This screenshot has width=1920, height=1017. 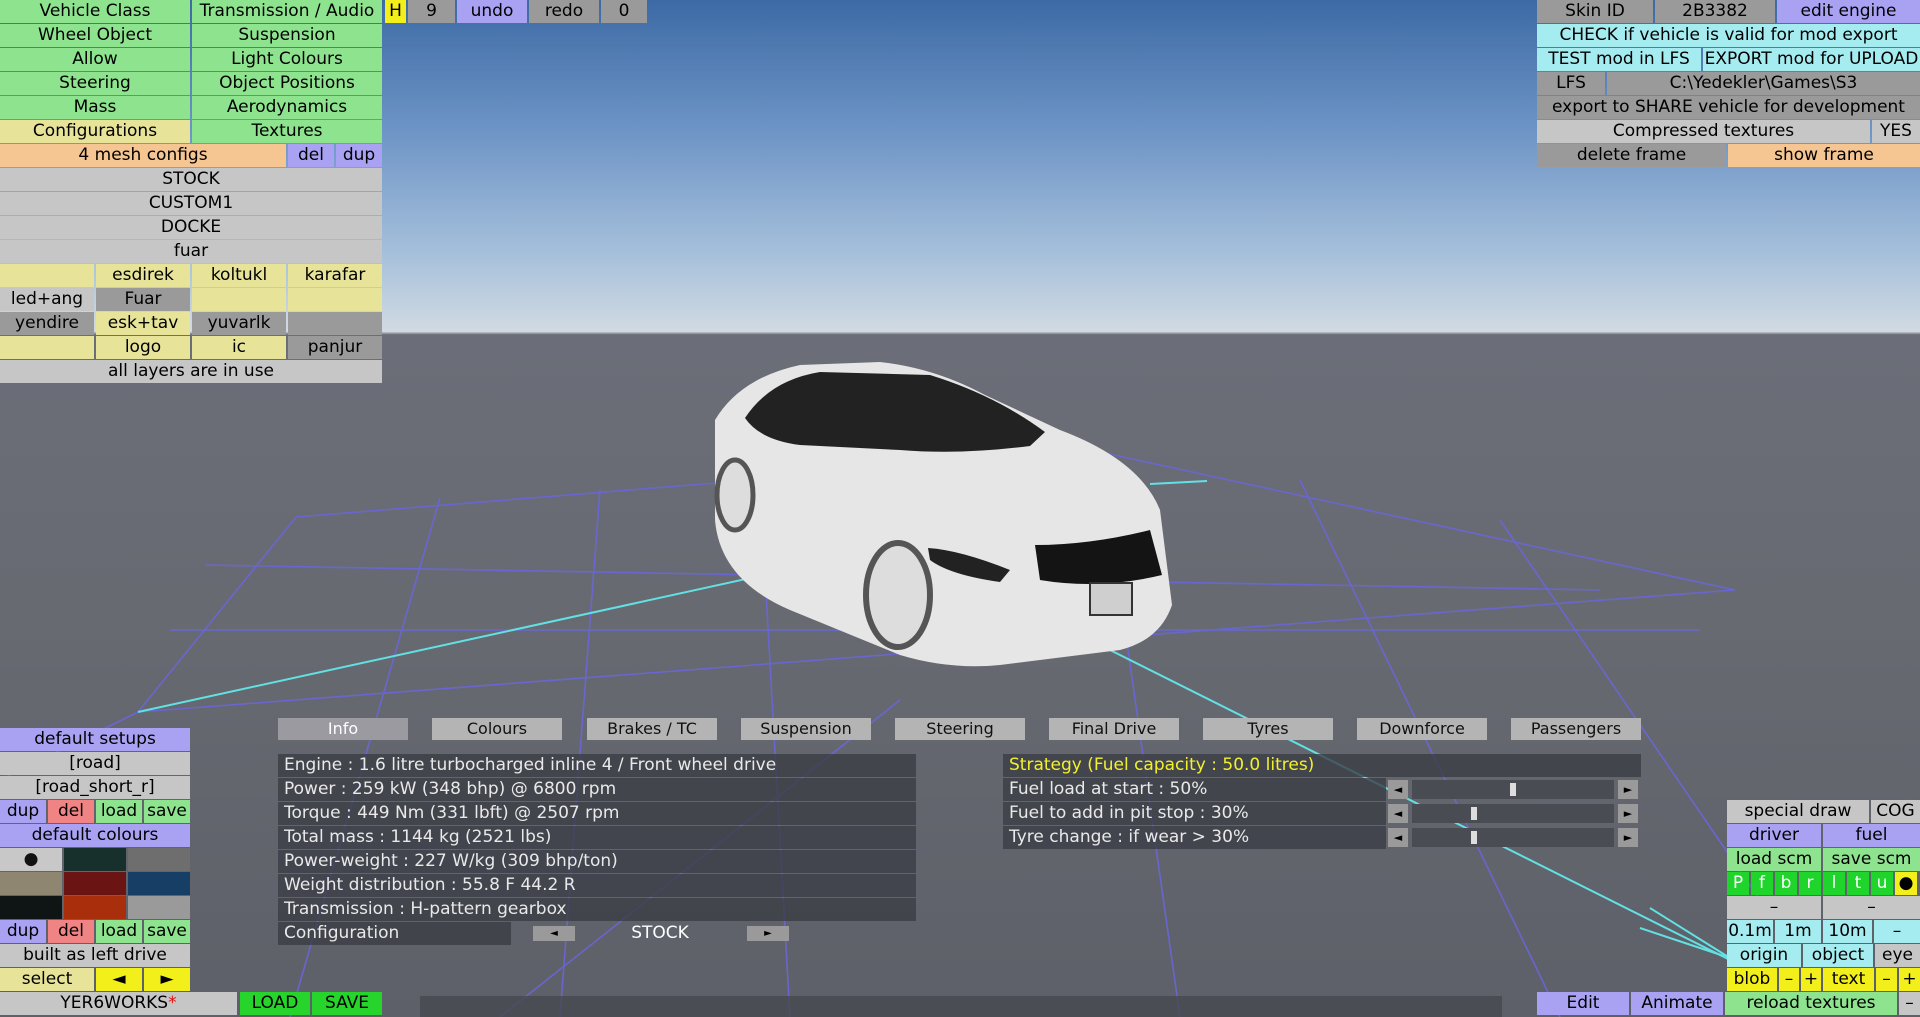 I want to click on save-button: SAVE, so click(x=347, y=1003).